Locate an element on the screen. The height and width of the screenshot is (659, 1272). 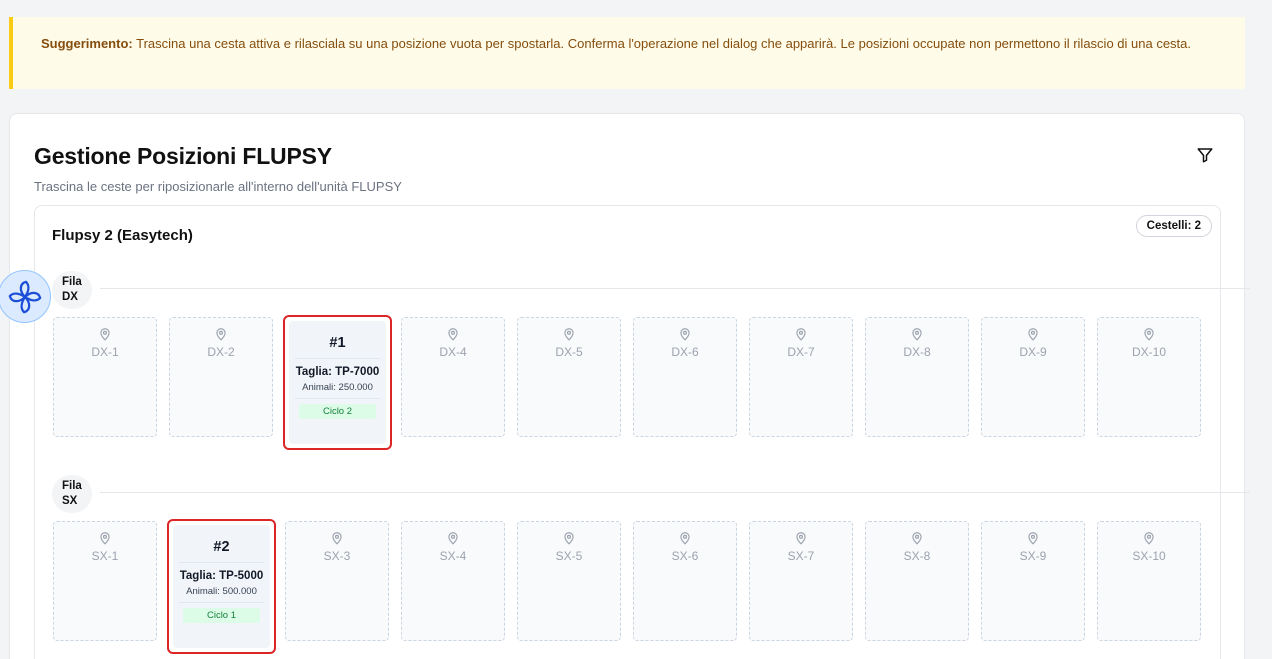
slot-label: SX-3 is located at coordinates (337, 556).